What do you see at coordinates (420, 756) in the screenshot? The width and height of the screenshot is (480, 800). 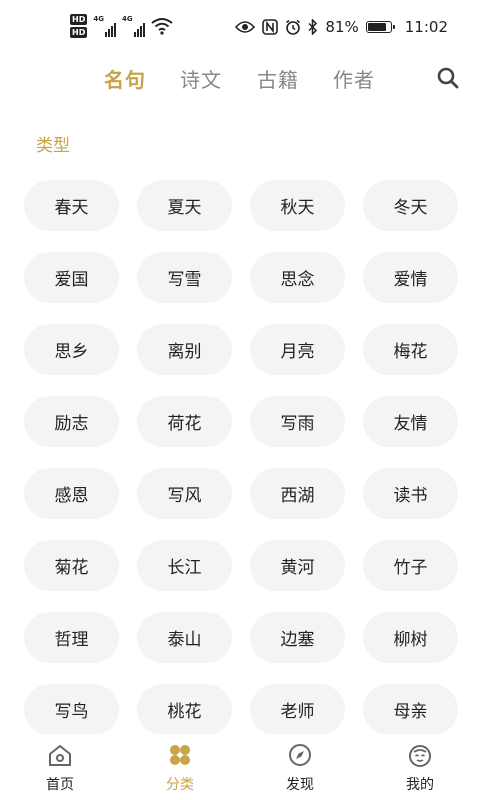 I see `profile-icon` at bounding box center [420, 756].